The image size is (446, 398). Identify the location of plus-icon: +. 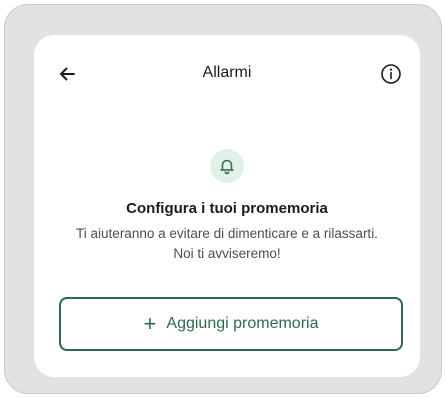
(150, 323).